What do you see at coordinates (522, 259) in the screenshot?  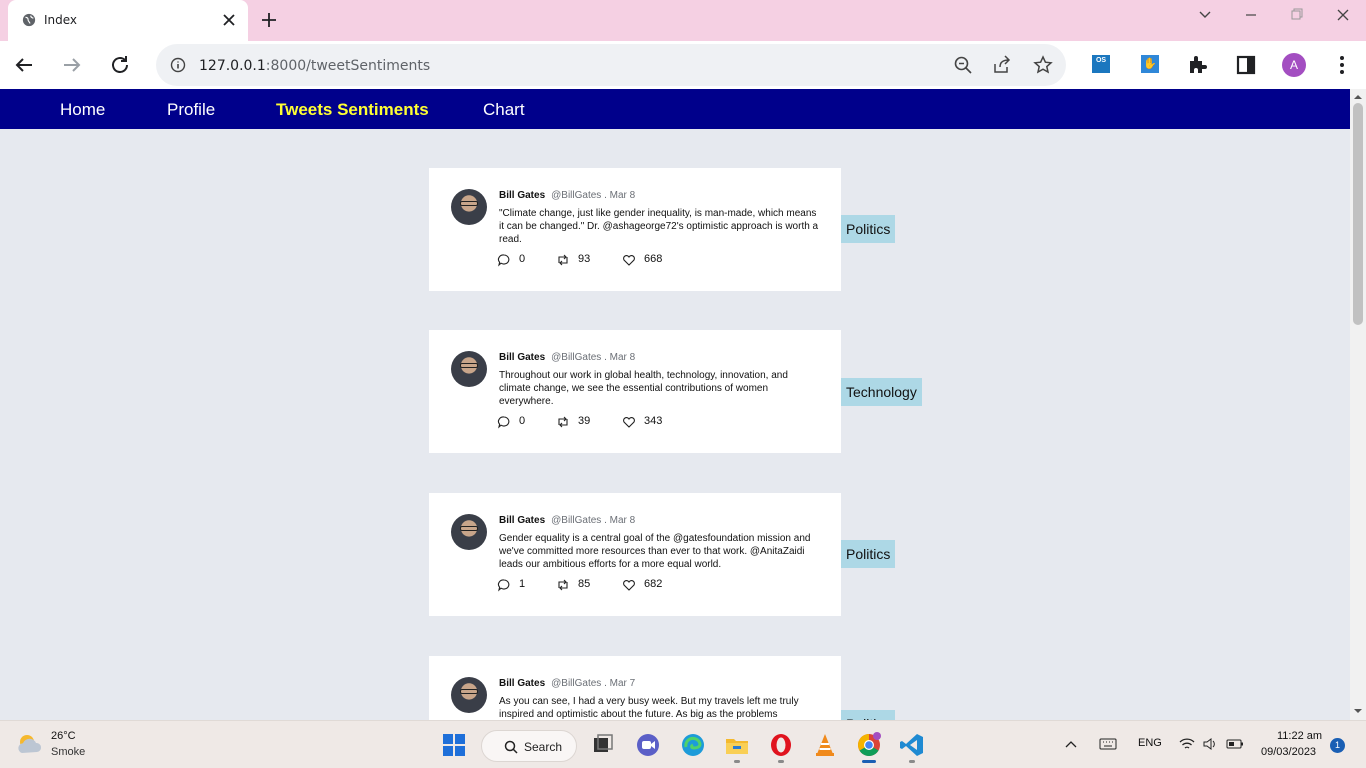 I see `reply-count: 0` at bounding box center [522, 259].